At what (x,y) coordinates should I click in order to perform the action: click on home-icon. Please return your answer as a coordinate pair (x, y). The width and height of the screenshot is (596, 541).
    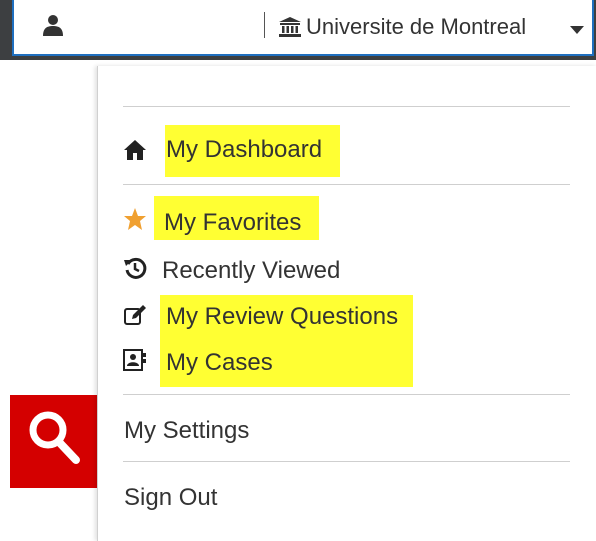
    Looking at the image, I should click on (135, 150).